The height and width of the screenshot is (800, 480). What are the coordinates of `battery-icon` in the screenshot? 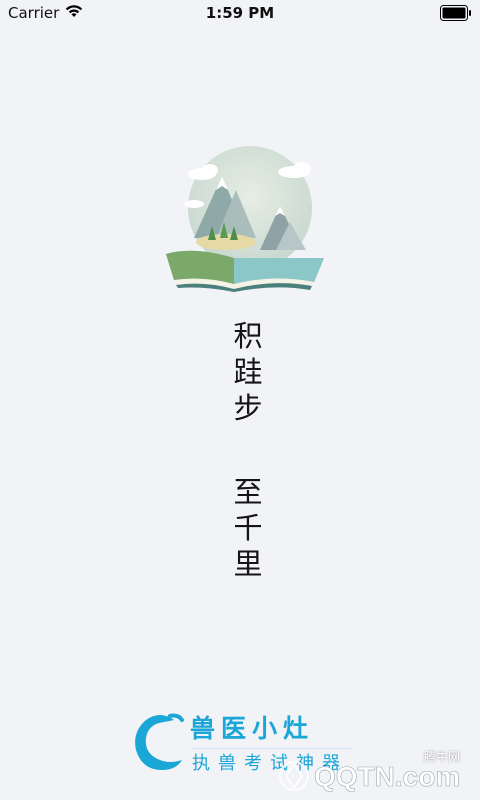 It's located at (456, 13).